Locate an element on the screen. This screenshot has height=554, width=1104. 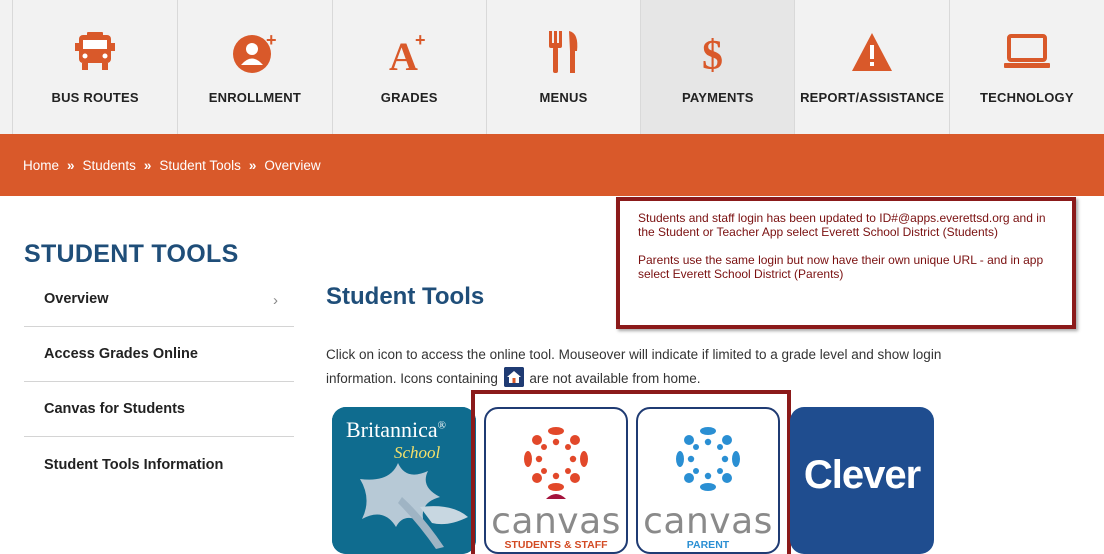
nav-menus: MENUS is located at coordinates (564, 67).